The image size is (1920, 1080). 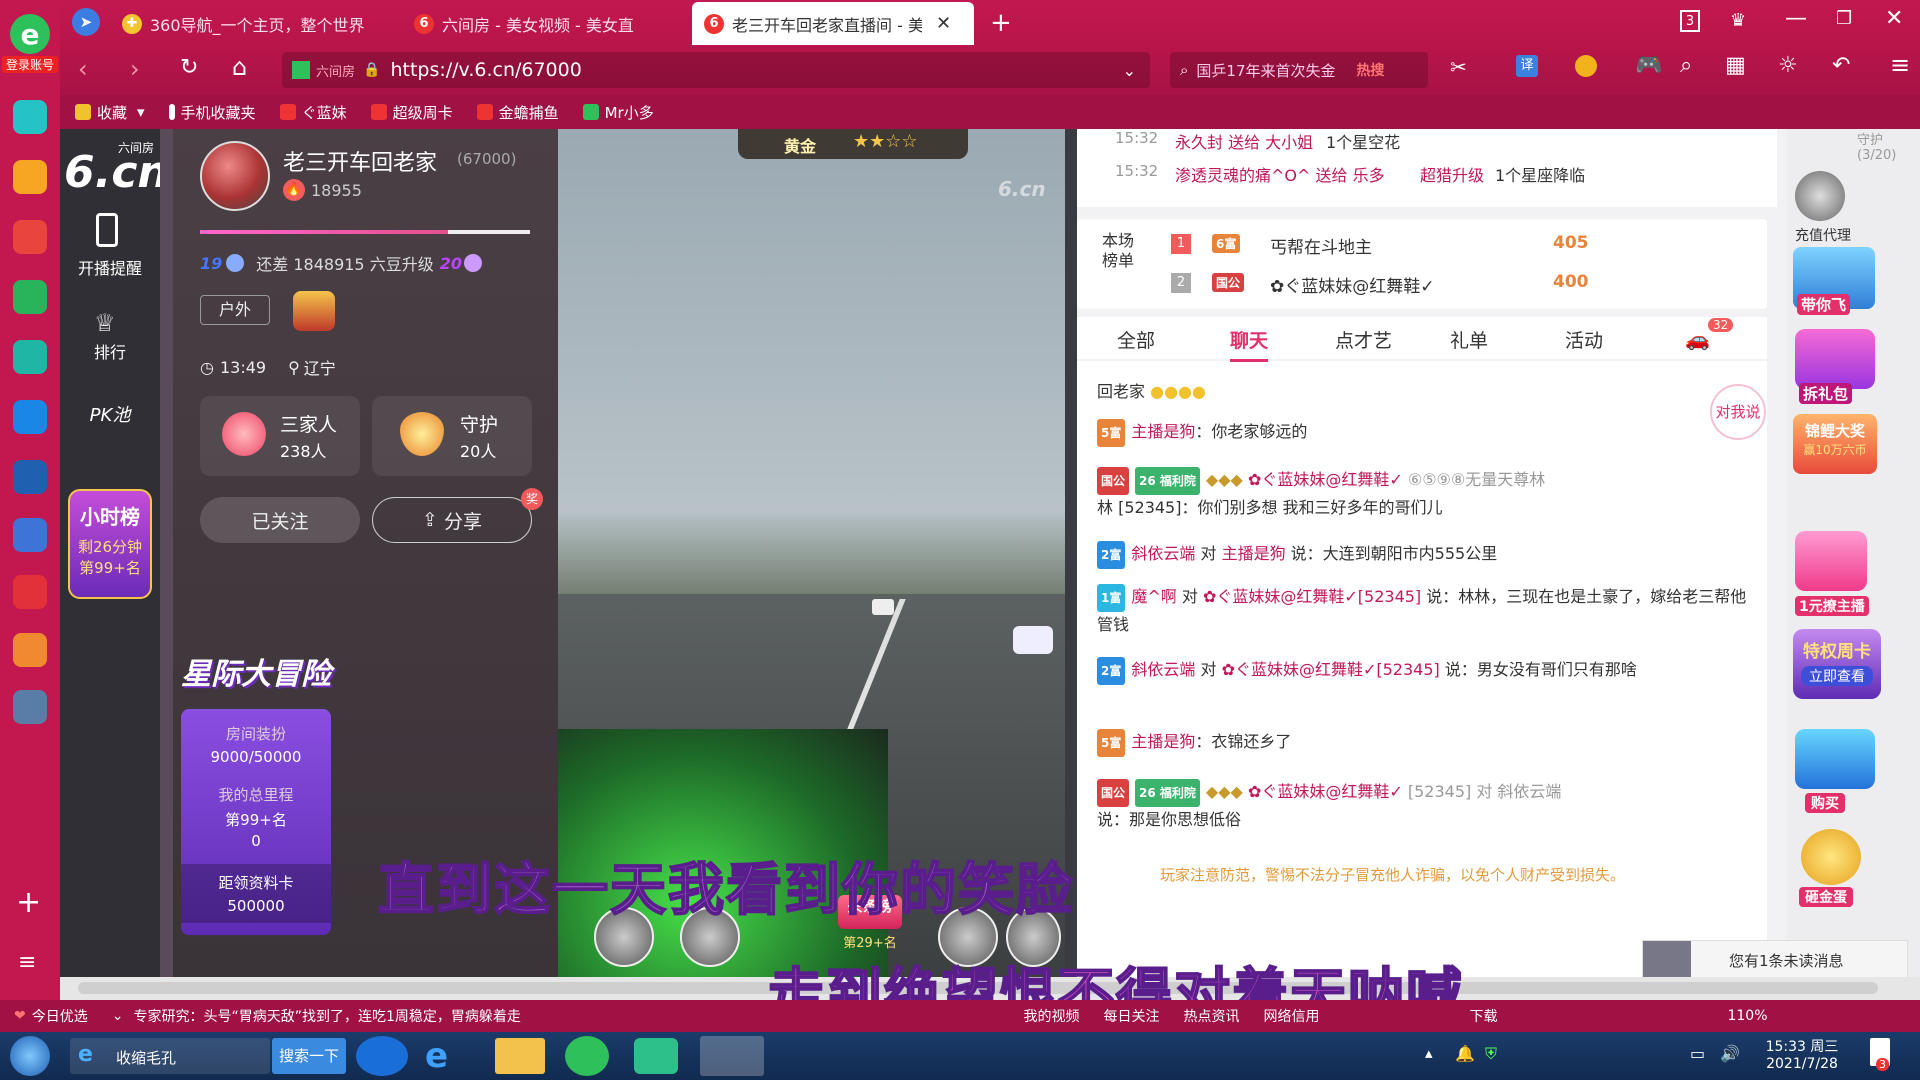 What do you see at coordinates (452, 436) in the screenshot?
I see `guard-card: 守护 20人` at bounding box center [452, 436].